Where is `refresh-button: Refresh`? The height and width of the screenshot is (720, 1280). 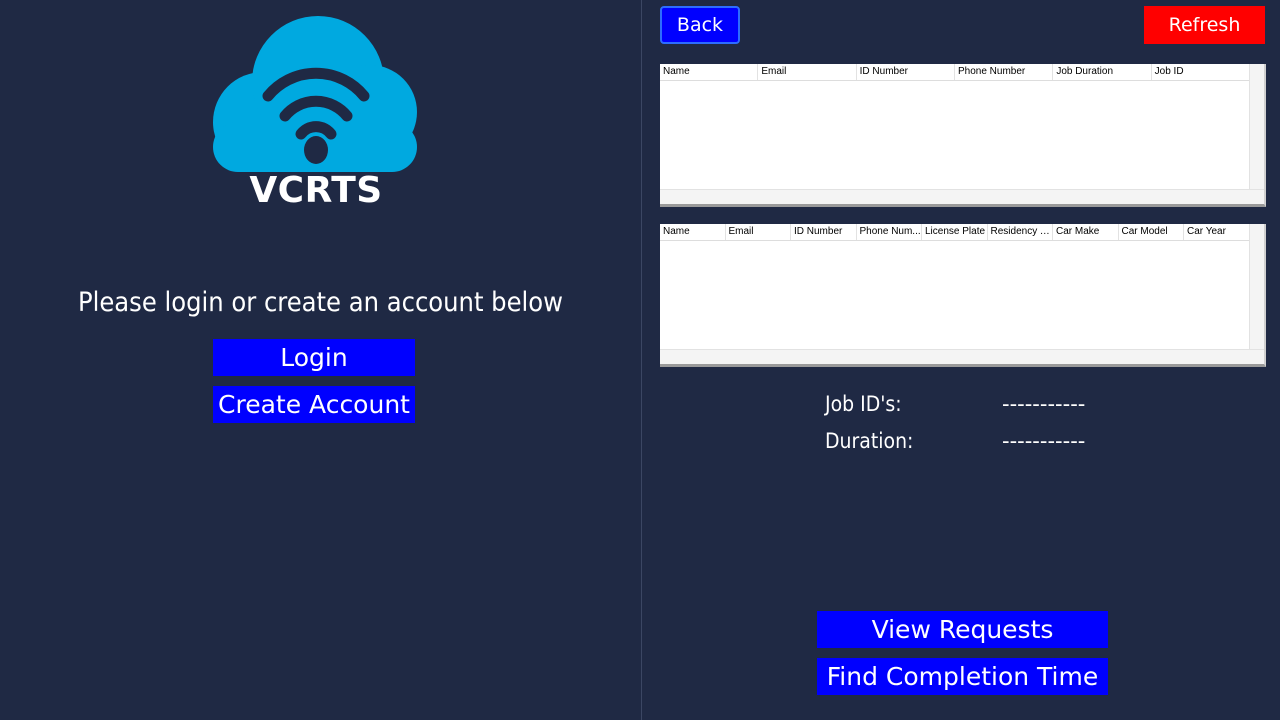
refresh-button: Refresh is located at coordinates (1204, 25).